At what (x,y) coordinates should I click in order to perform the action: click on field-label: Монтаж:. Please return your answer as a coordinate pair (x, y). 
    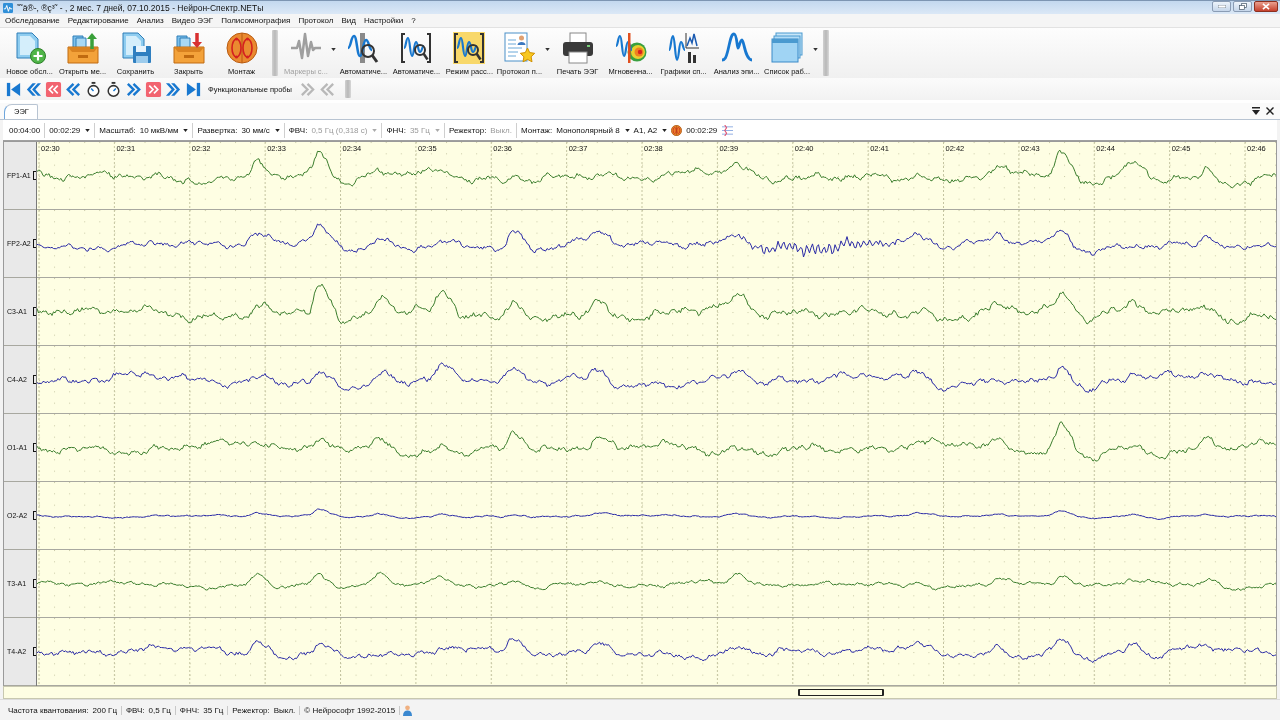
    Looking at the image, I should click on (536, 130).